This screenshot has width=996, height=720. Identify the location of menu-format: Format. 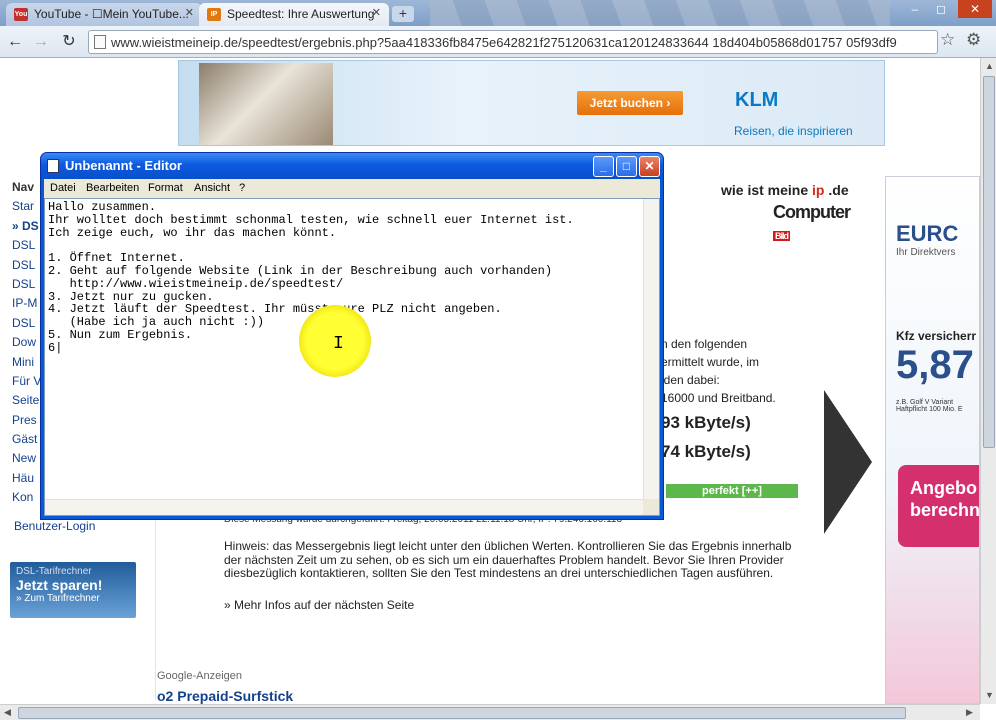
(165, 188).